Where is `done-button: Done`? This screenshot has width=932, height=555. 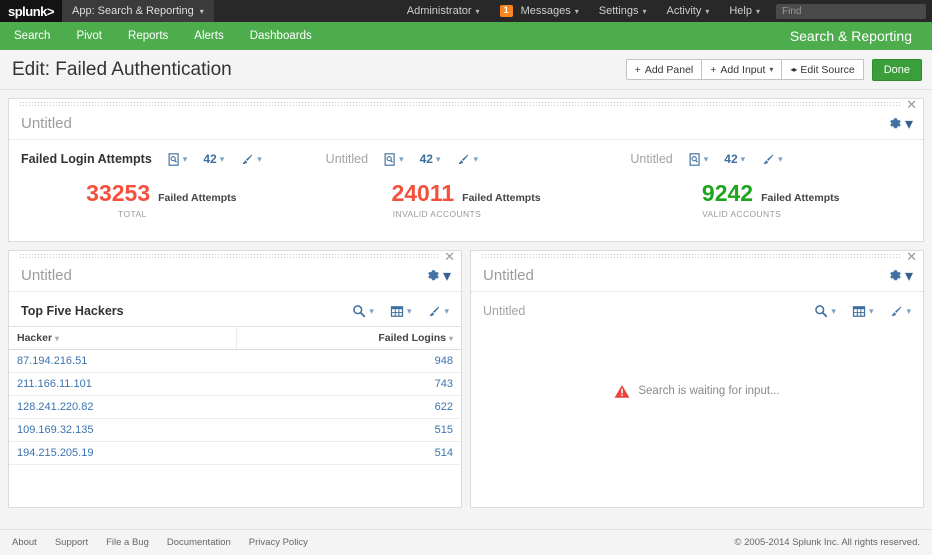 done-button: Done is located at coordinates (896, 69).